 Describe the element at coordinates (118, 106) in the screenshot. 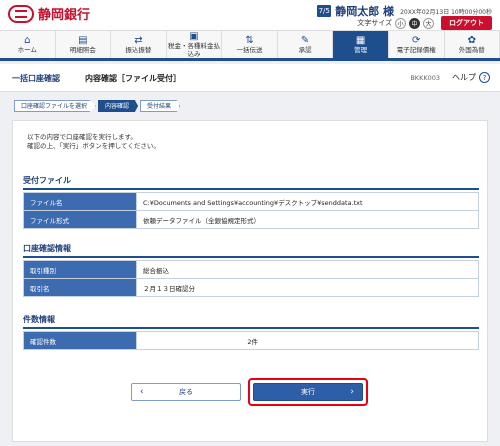

I see `step-confirm: 内容確認` at that location.